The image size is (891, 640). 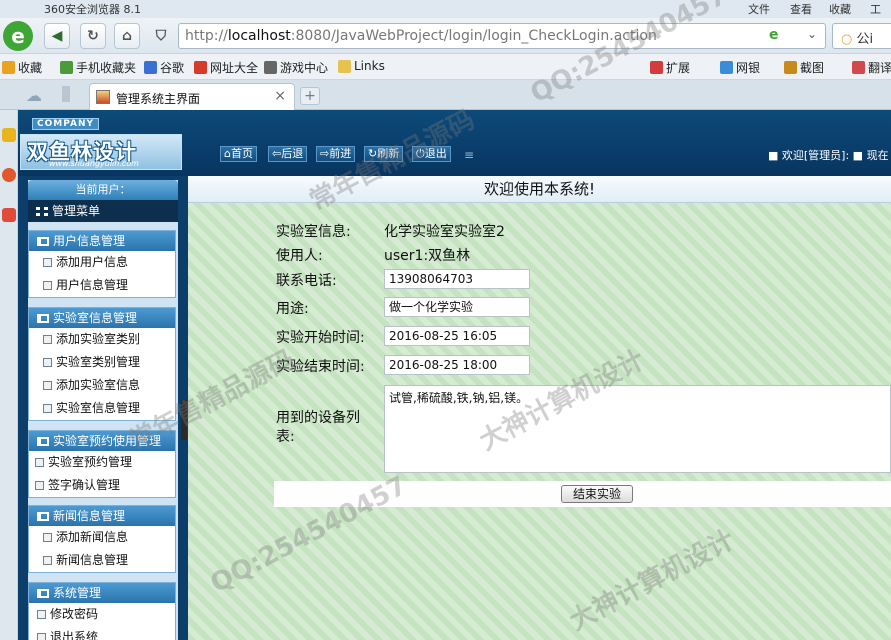 I want to click on fav-translate: 翻译, so click(x=871, y=67).